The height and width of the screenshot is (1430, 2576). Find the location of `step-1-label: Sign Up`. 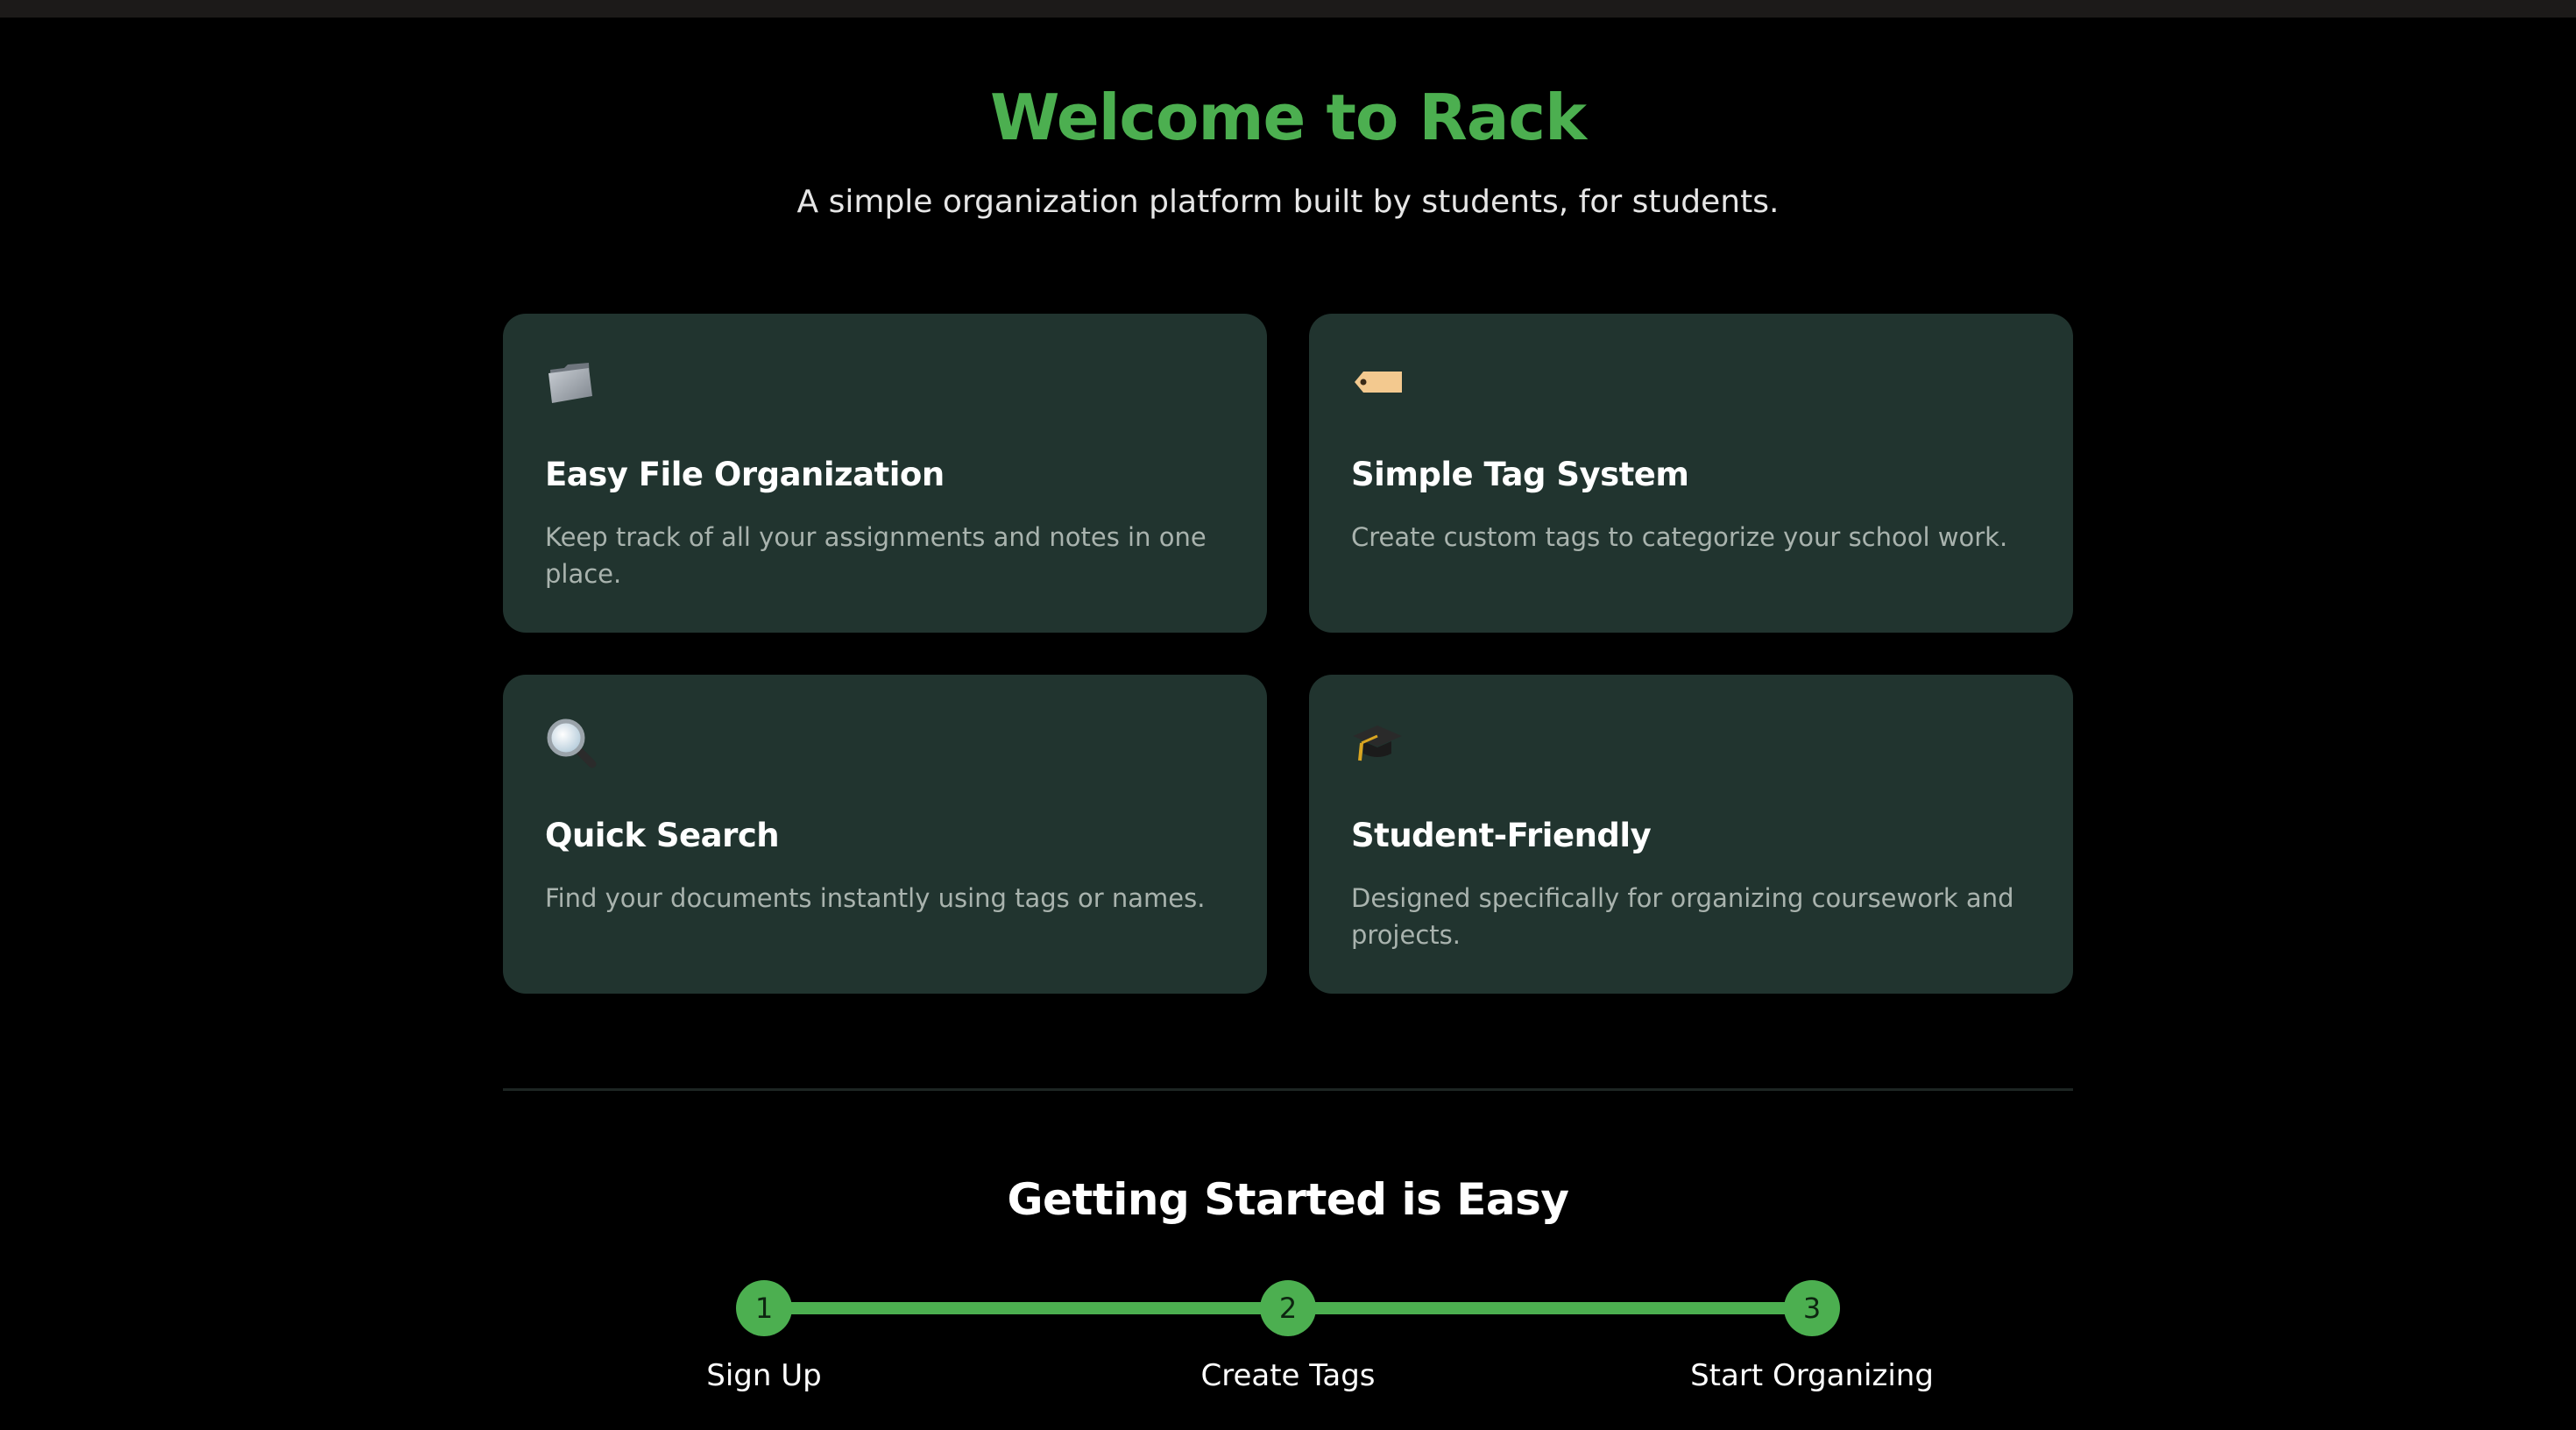

step-1-label: Sign Up is located at coordinates (764, 1375).